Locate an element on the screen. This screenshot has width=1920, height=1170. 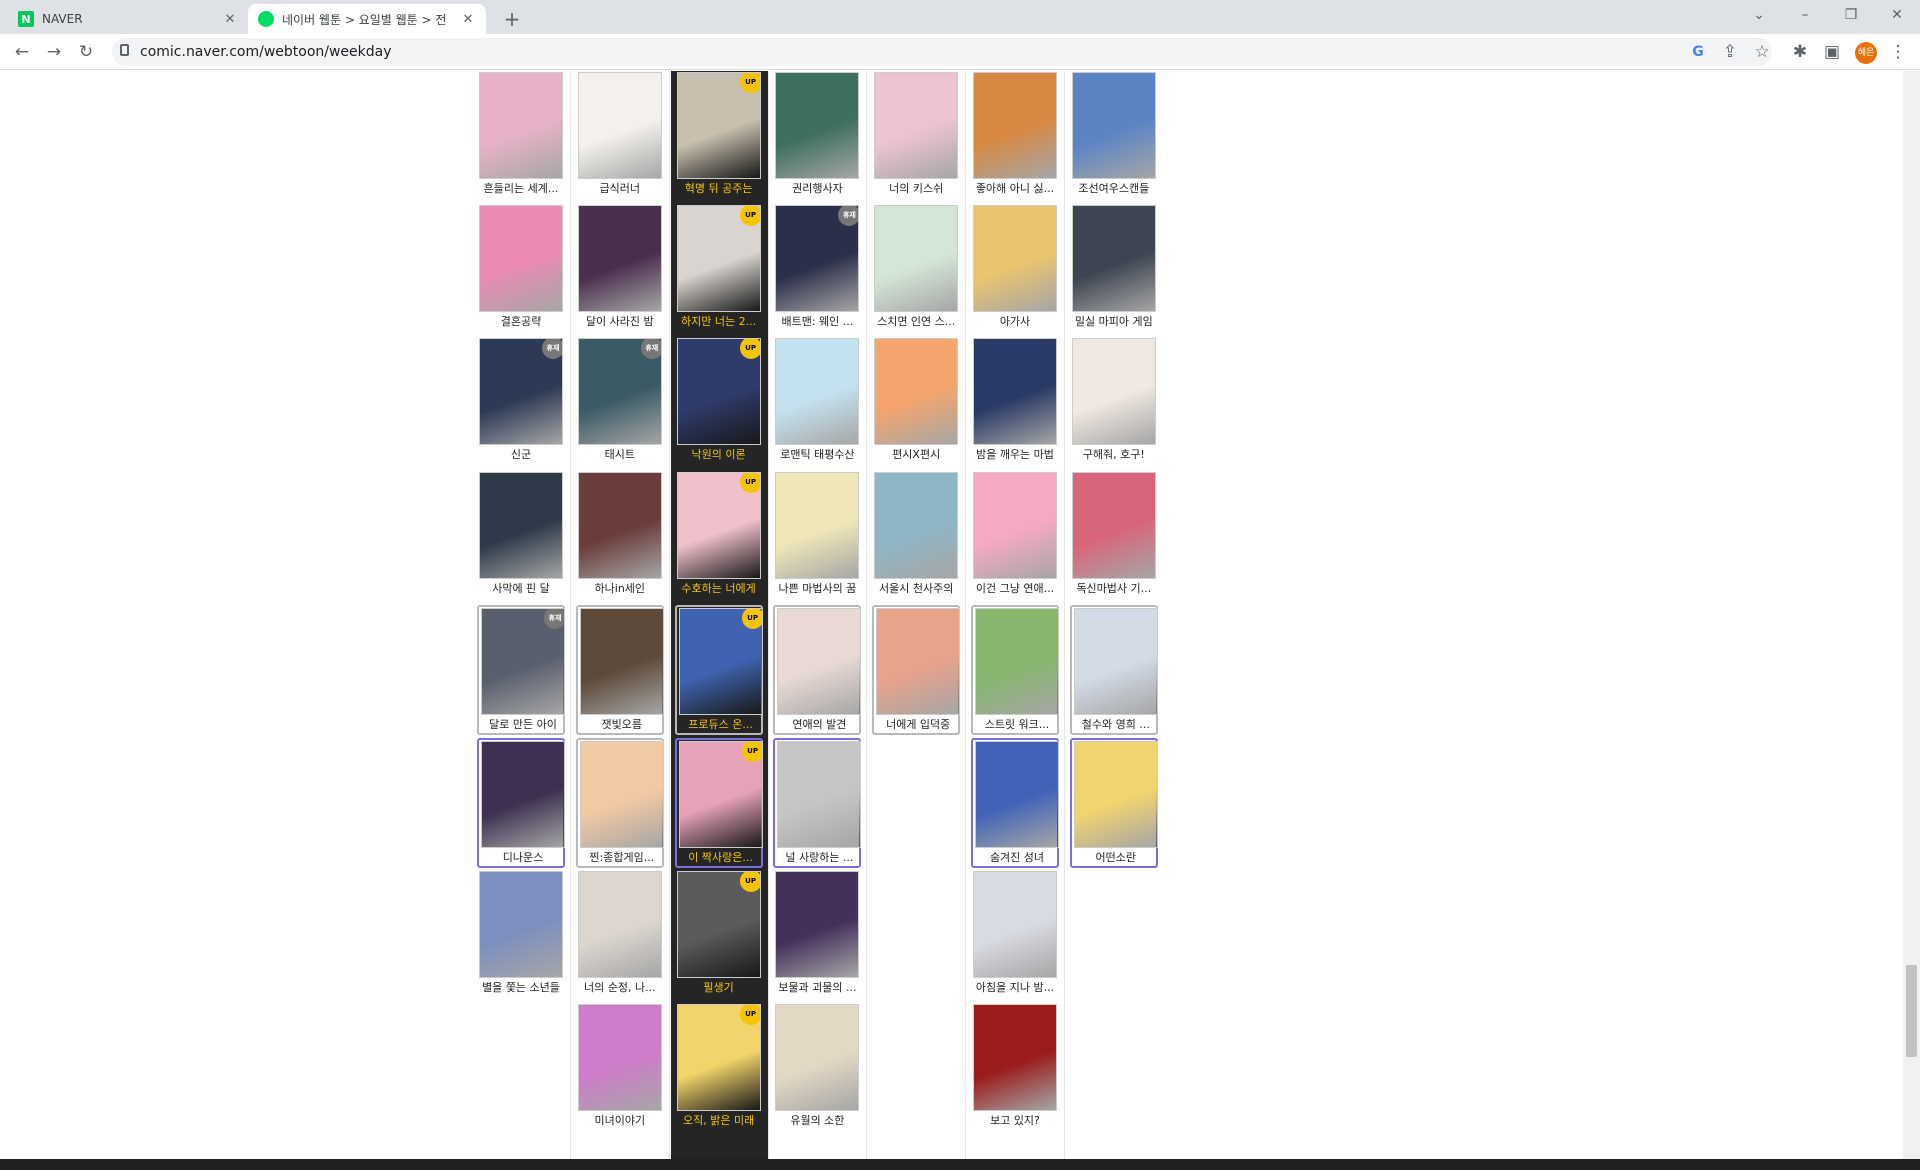
scrollbar-thumb is located at coordinates (1911, 1011).